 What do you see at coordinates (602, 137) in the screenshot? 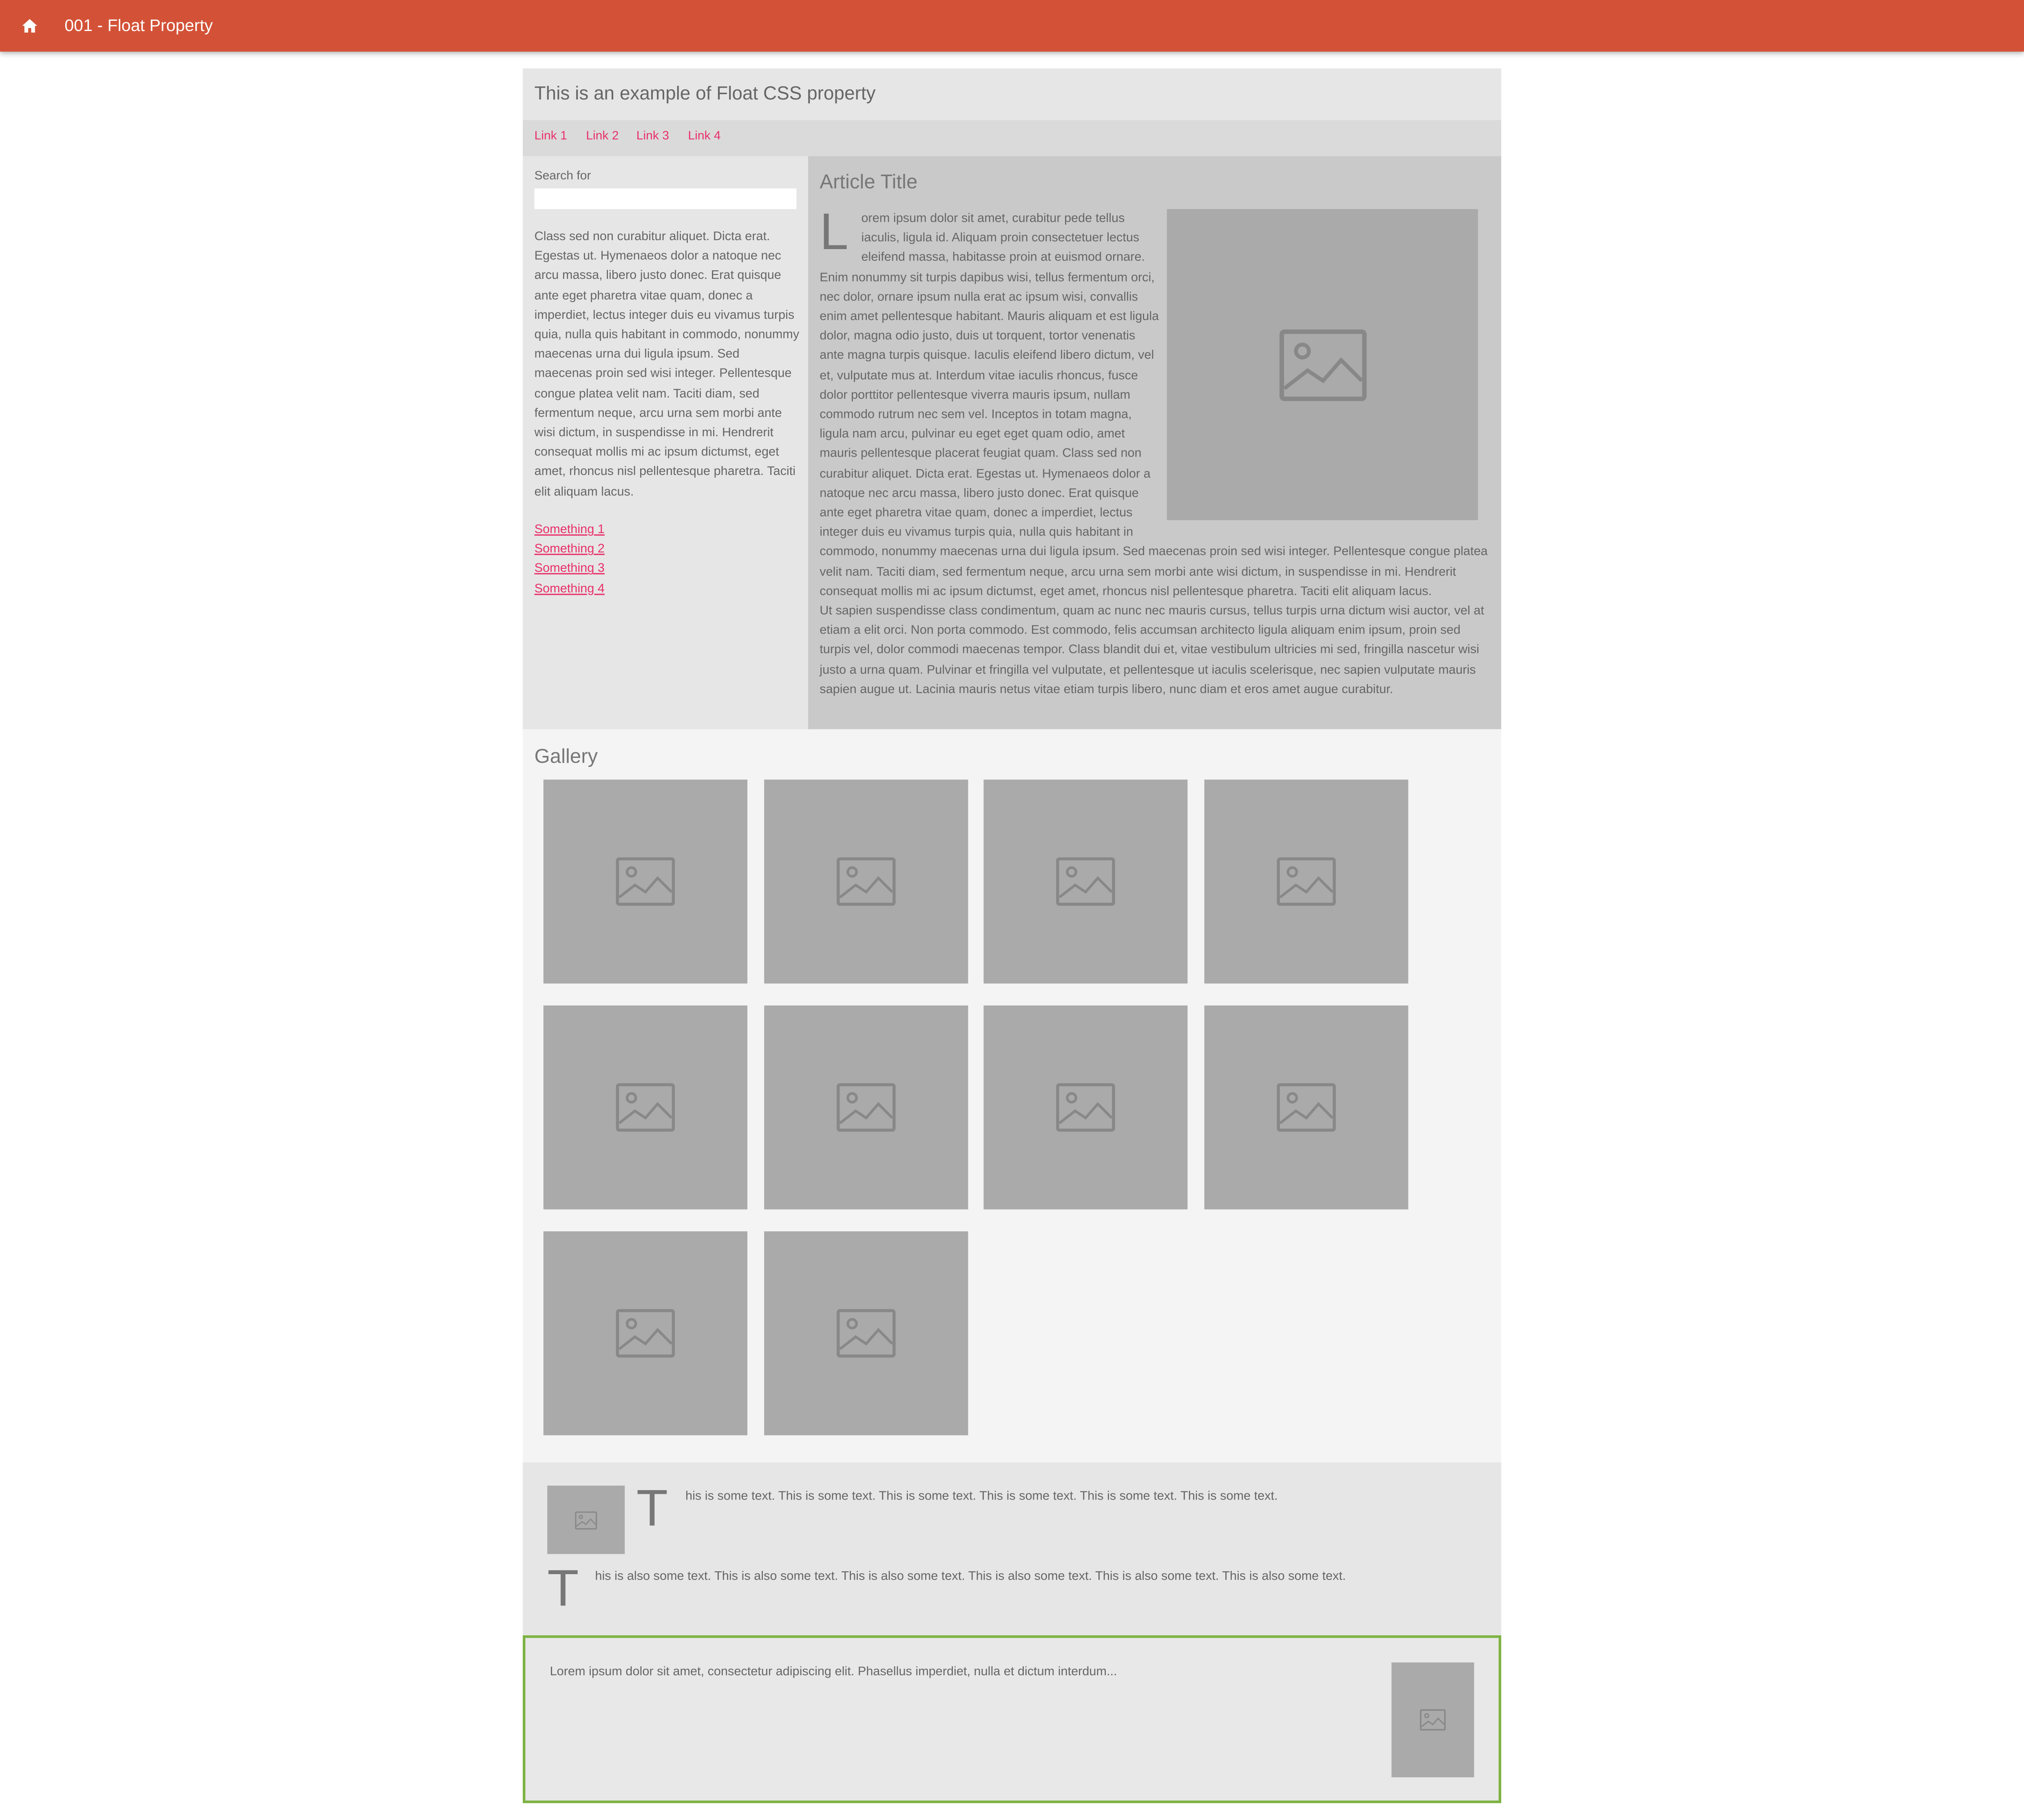
I see `nav-link-2: Link 2` at bounding box center [602, 137].